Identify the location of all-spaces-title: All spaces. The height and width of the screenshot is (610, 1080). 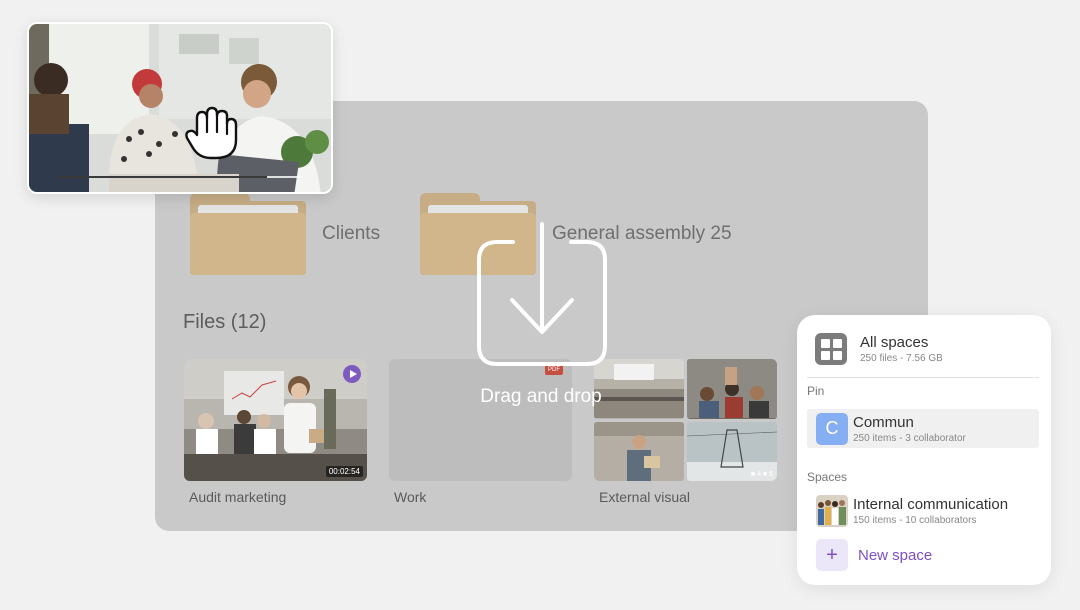
(894, 342).